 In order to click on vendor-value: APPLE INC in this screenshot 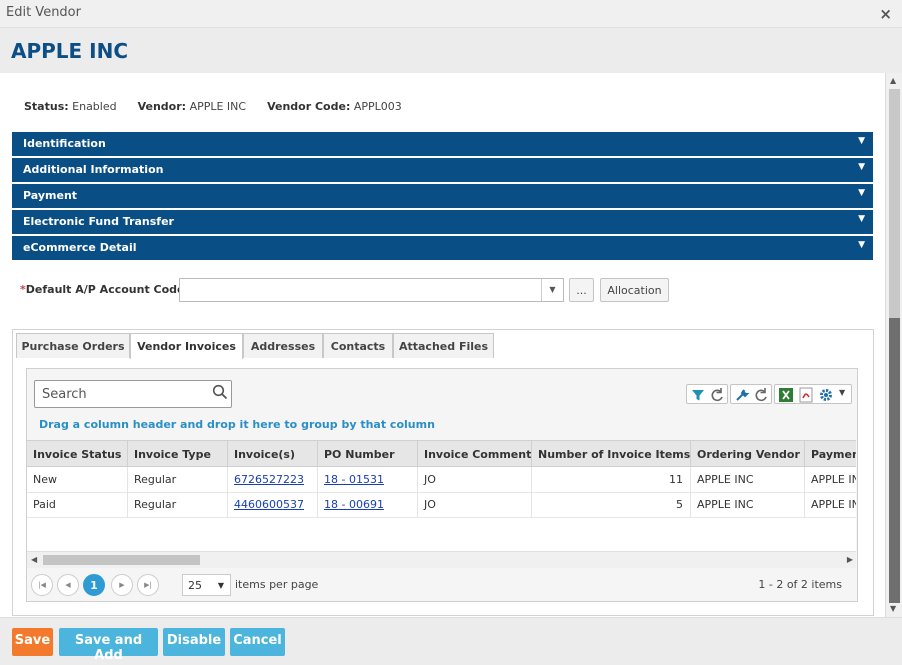, I will do `click(218, 106)`.